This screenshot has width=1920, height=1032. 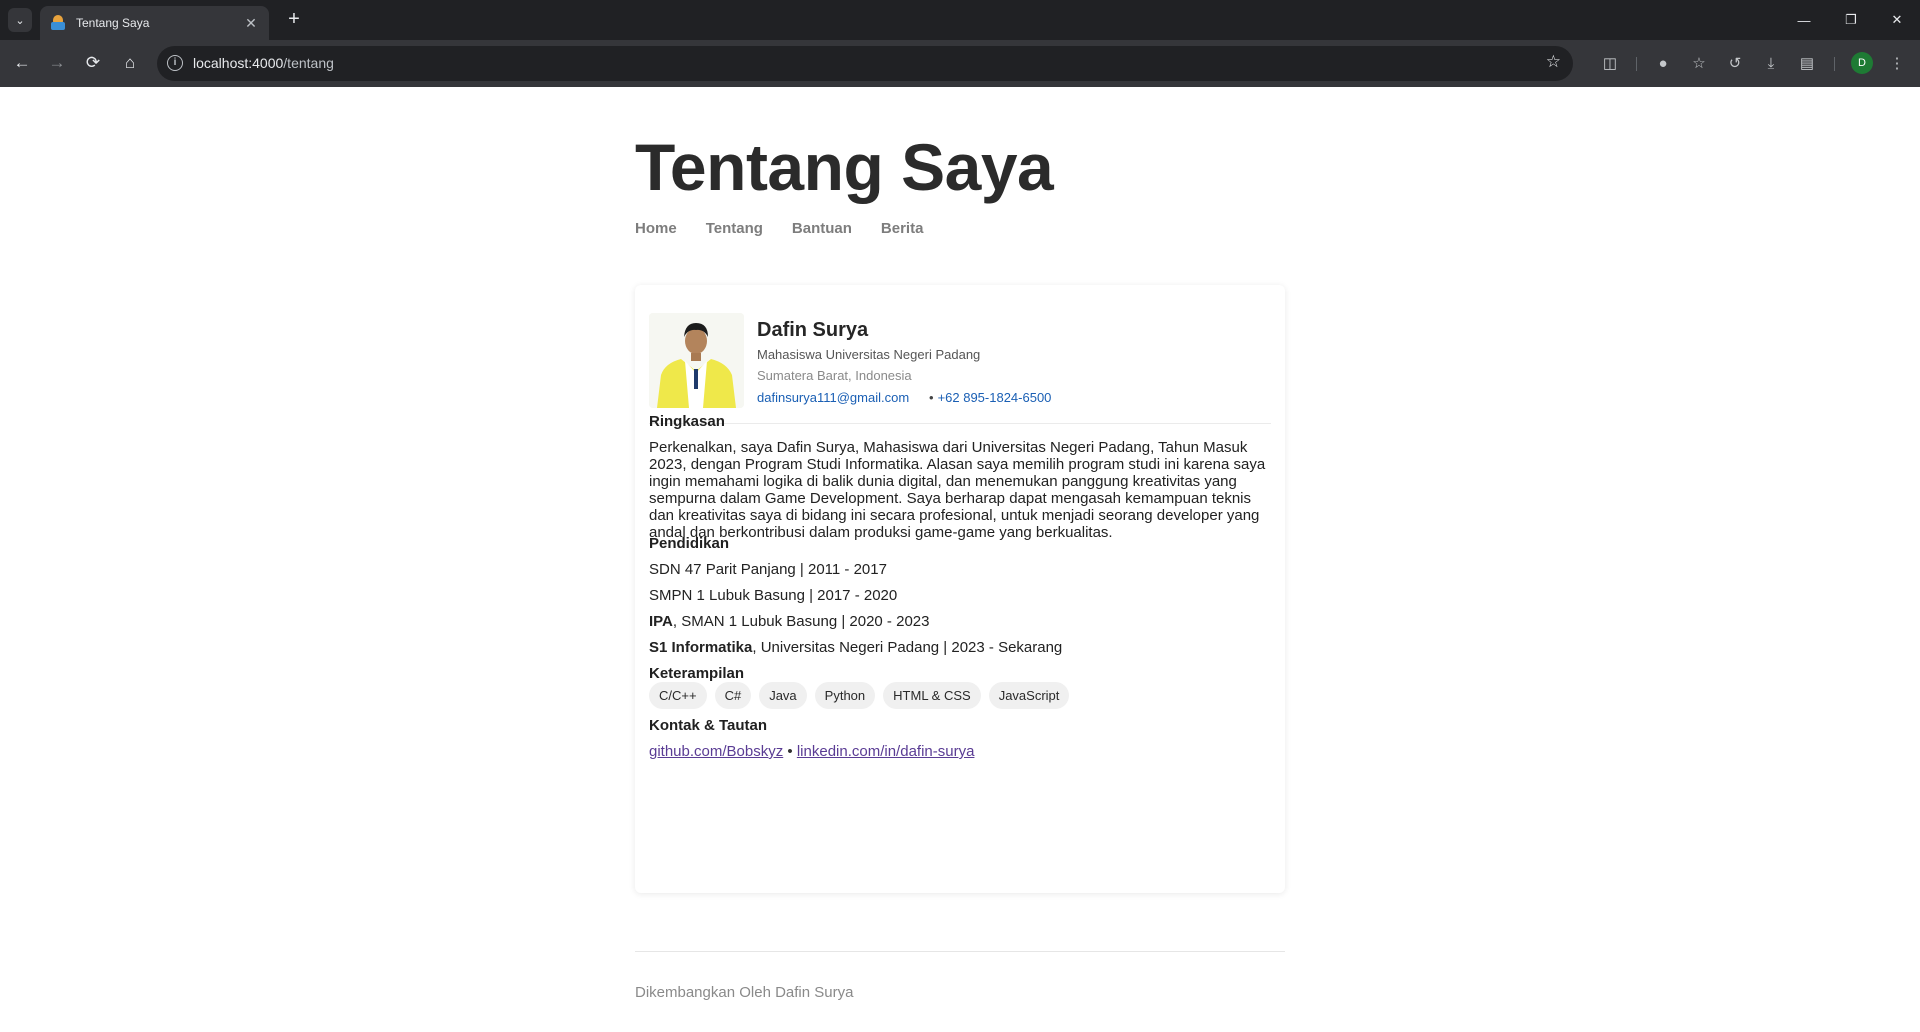 What do you see at coordinates (886, 751) in the screenshot?
I see `linkedin-link: linkedin.com/in/dafin-surya` at bounding box center [886, 751].